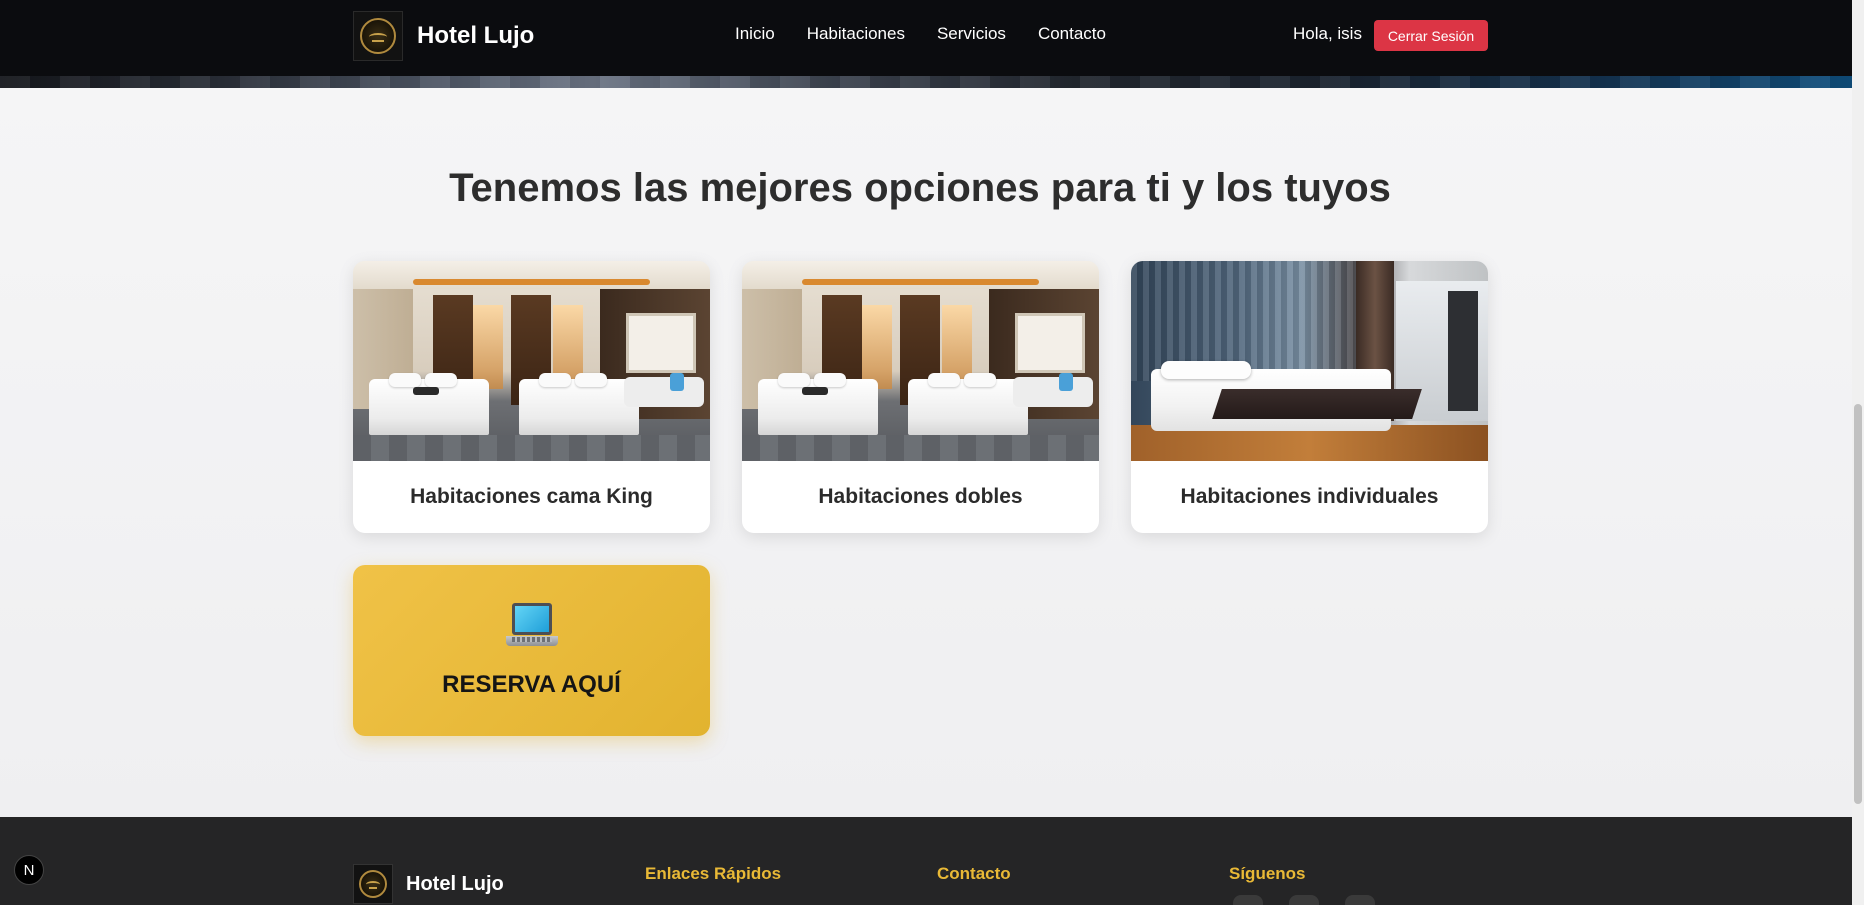 The width and height of the screenshot is (1864, 905). What do you see at coordinates (755, 34) in the screenshot?
I see `nav-link-inicio: Inicio` at bounding box center [755, 34].